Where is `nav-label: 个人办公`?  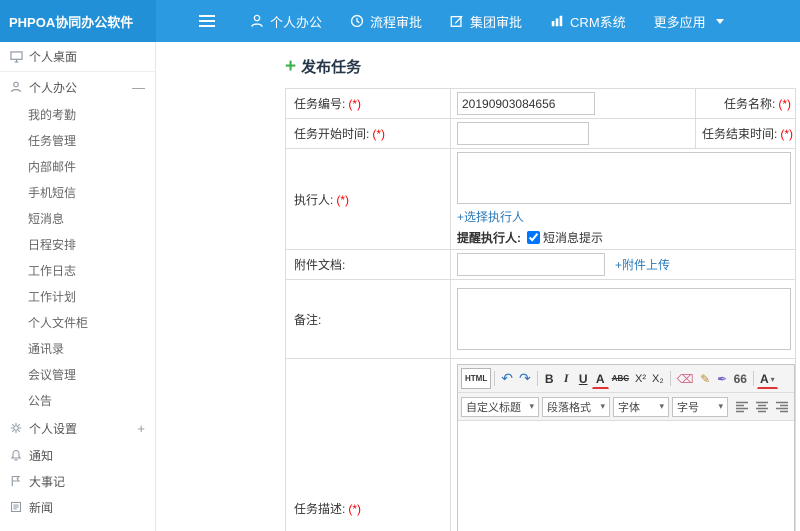
nav-label: 个人办公 is located at coordinates (296, 22).